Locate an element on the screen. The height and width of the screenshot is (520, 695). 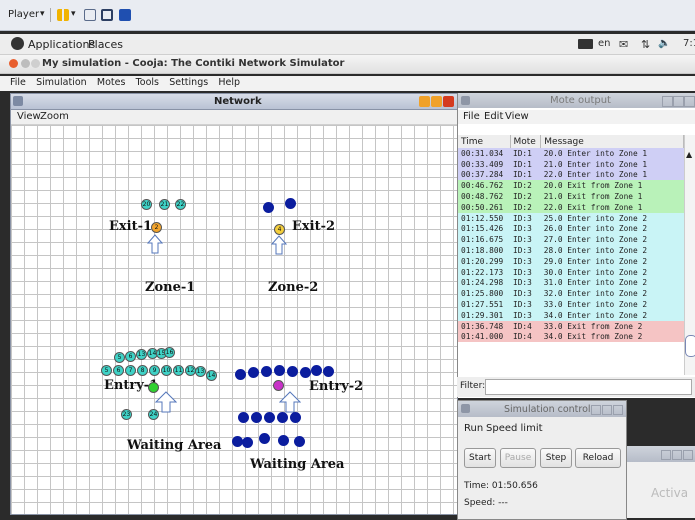
mote: 9 is located at coordinates (154, 370).